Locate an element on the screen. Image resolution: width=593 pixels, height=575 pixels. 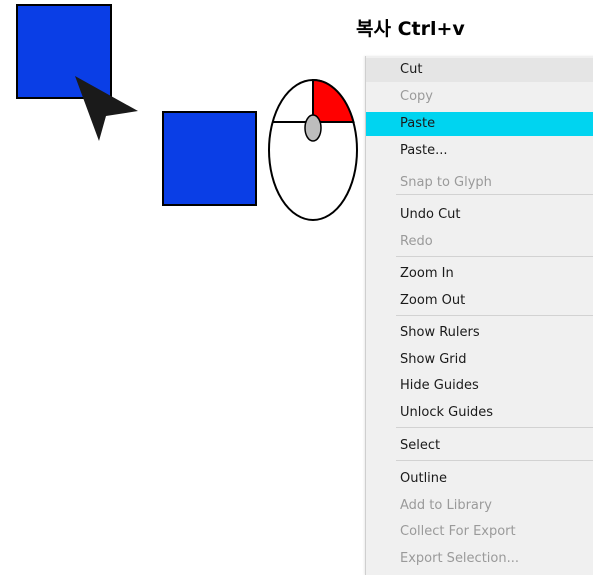
menu-item-collect-for-export: Collect For Export› is located at coordinates (479, 532).